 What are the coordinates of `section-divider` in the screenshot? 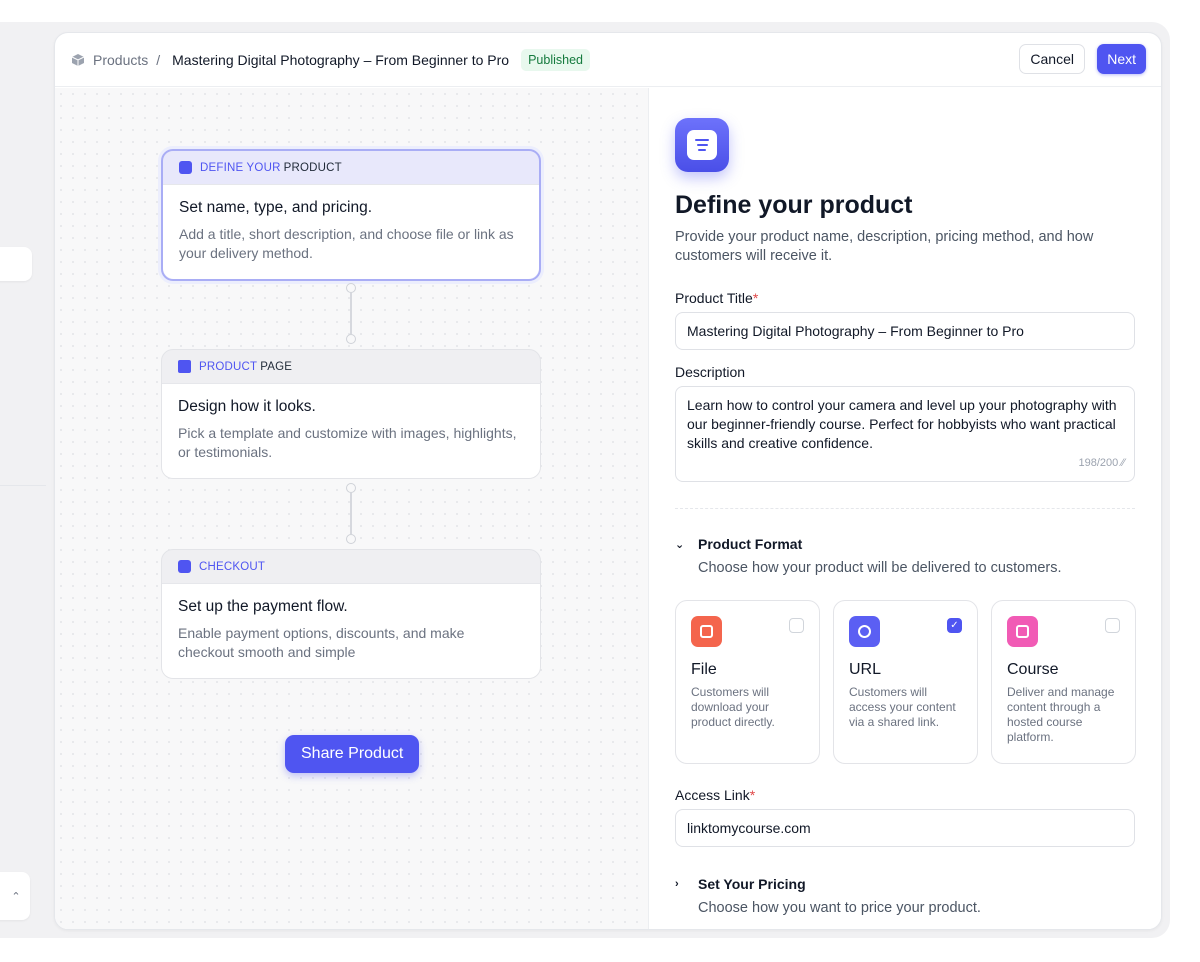 It's located at (905, 508).